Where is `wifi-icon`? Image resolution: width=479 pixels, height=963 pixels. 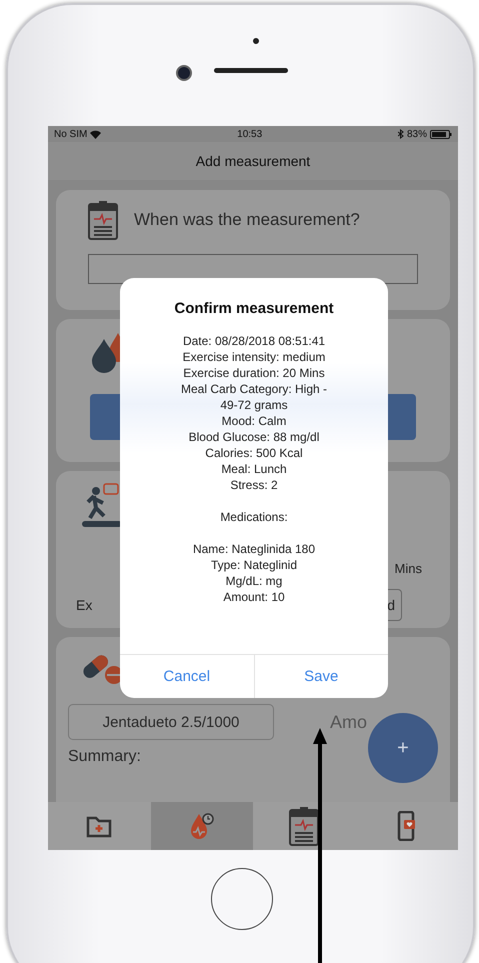 wifi-icon is located at coordinates (96, 134).